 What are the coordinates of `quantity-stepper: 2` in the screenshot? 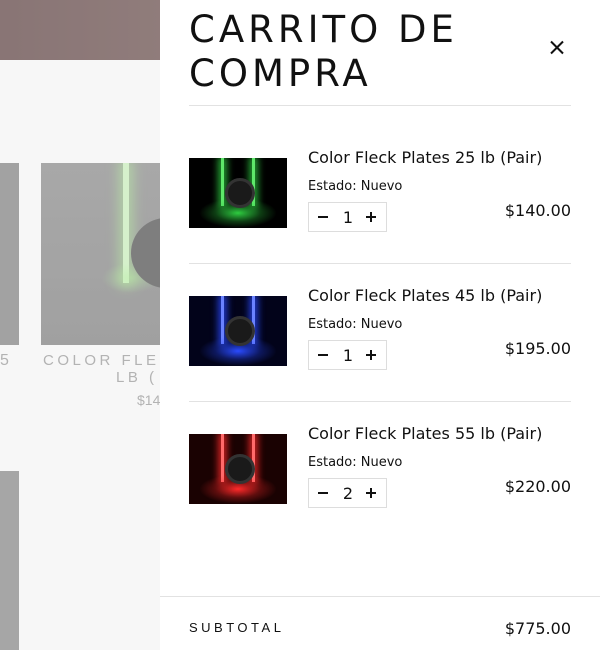 It's located at (347, 493).